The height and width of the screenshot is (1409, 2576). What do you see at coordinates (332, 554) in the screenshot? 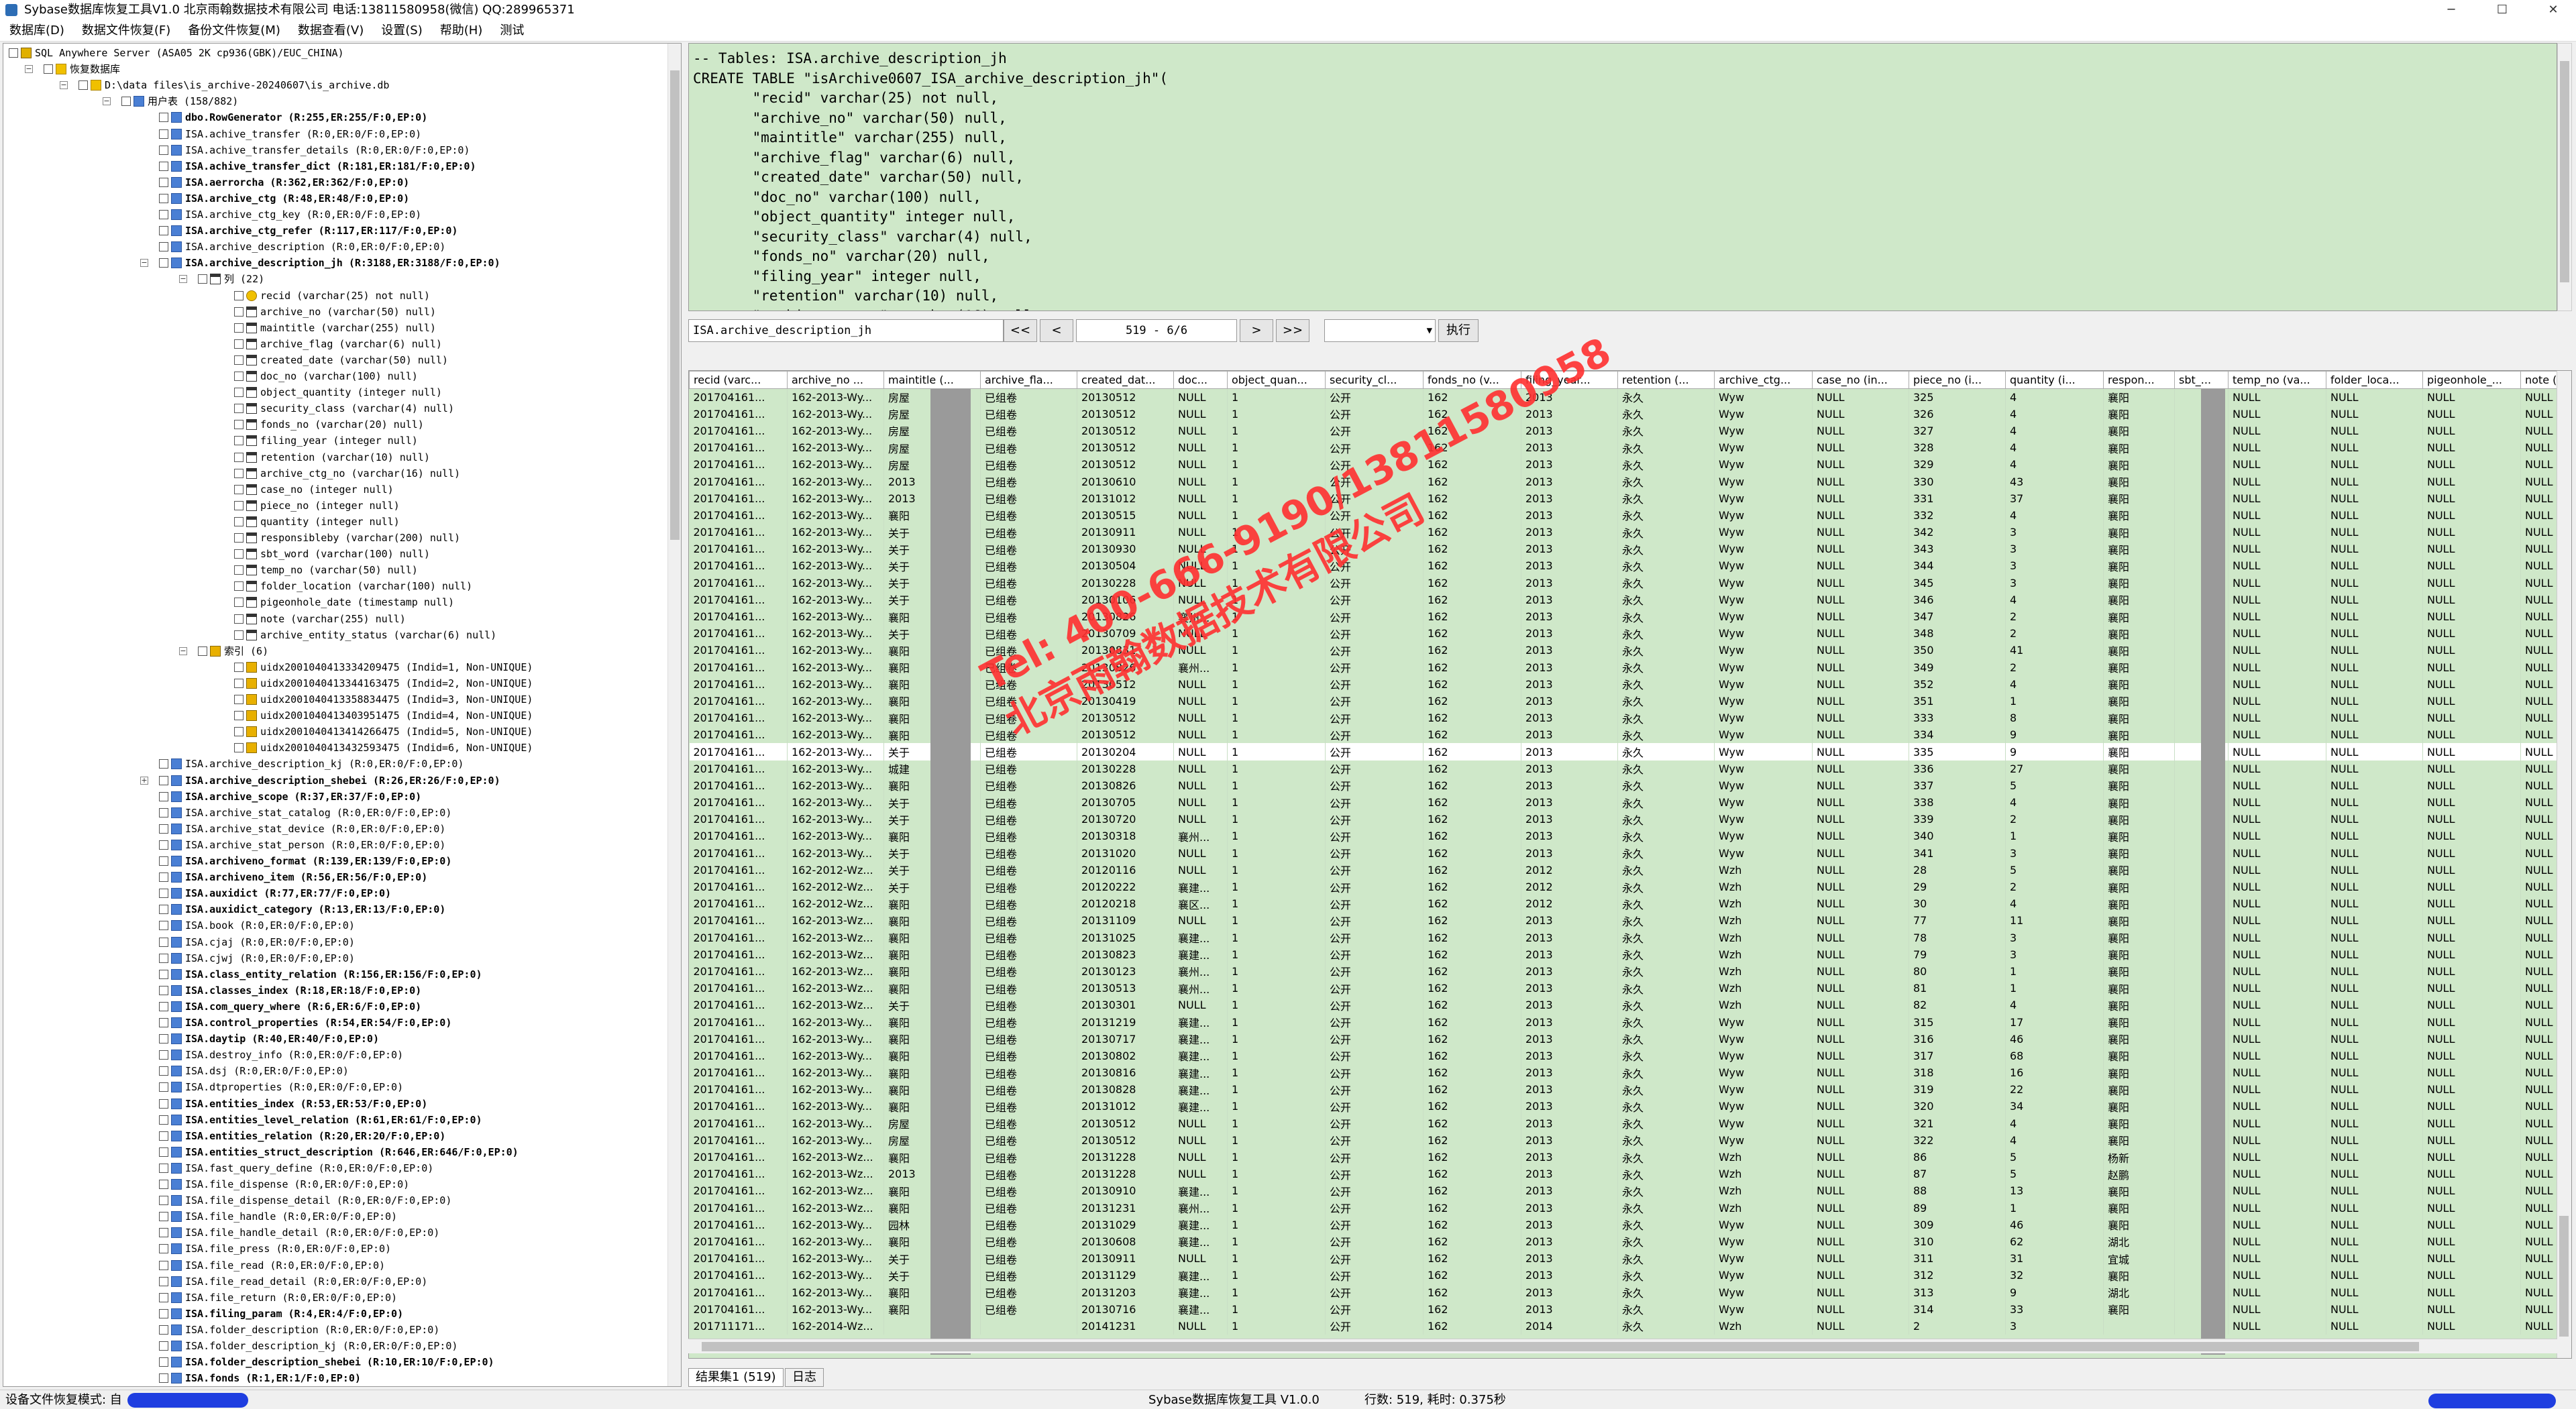
I see `tree-column-item: sbt_word (varchar(100) null)` at bounding box center [332, 554].